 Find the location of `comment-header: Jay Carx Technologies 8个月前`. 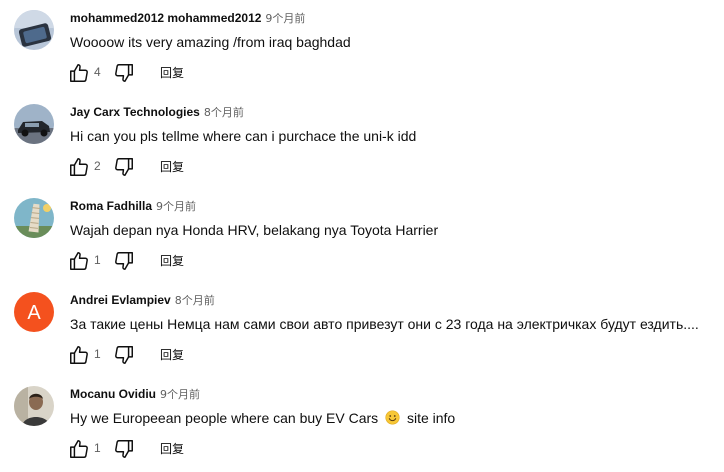

comment-header: Jay Carx Technologies 8个月前 is located at coordinates (157, 112).